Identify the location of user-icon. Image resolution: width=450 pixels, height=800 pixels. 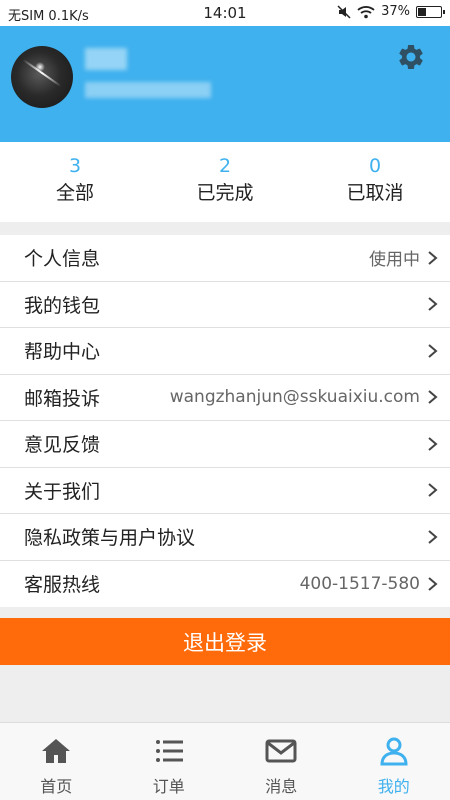
(394, 751).